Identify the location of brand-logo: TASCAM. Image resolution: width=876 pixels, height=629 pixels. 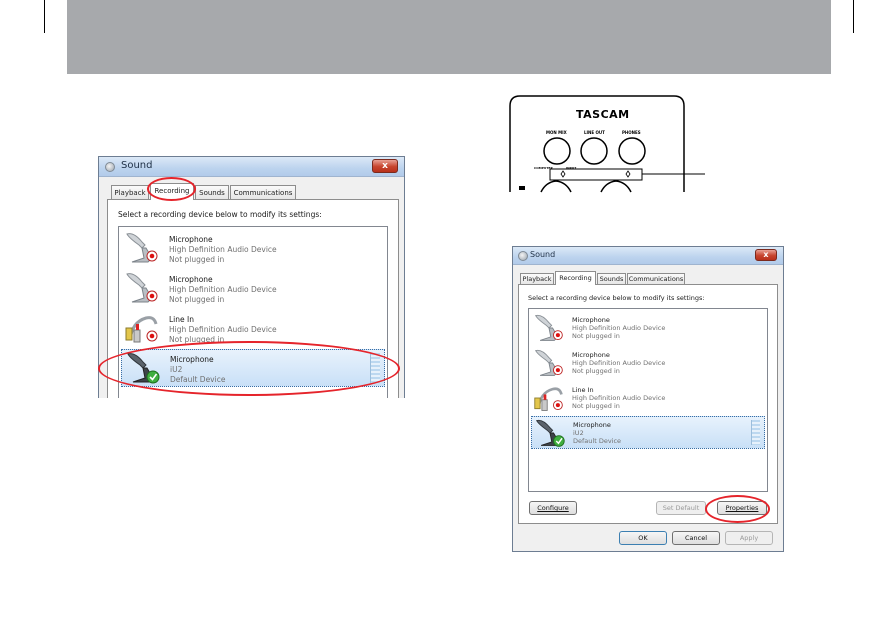
(603, 114).